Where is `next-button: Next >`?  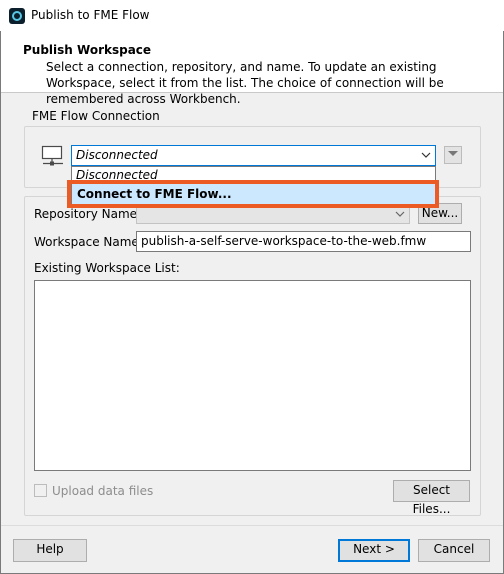
next-button: Next > is located at coordinates (374, 550).